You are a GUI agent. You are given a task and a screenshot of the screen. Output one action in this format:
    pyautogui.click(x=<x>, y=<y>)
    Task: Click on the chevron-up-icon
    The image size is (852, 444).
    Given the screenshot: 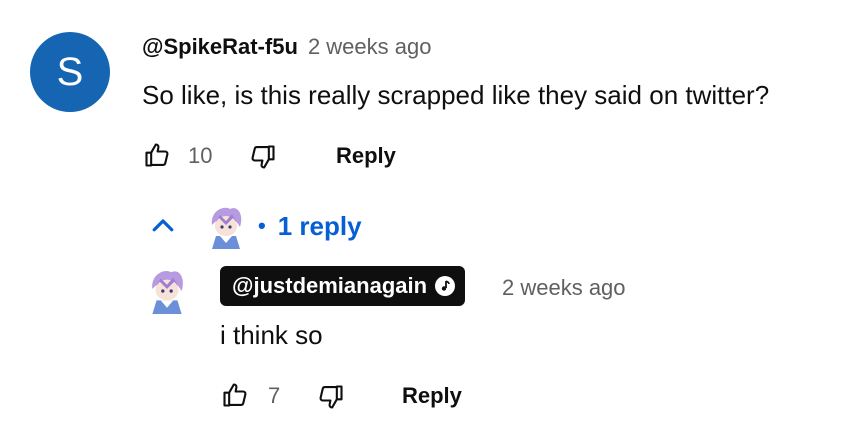 What is the action you would take?
    pyautogui.click(x=163, y=225)
    